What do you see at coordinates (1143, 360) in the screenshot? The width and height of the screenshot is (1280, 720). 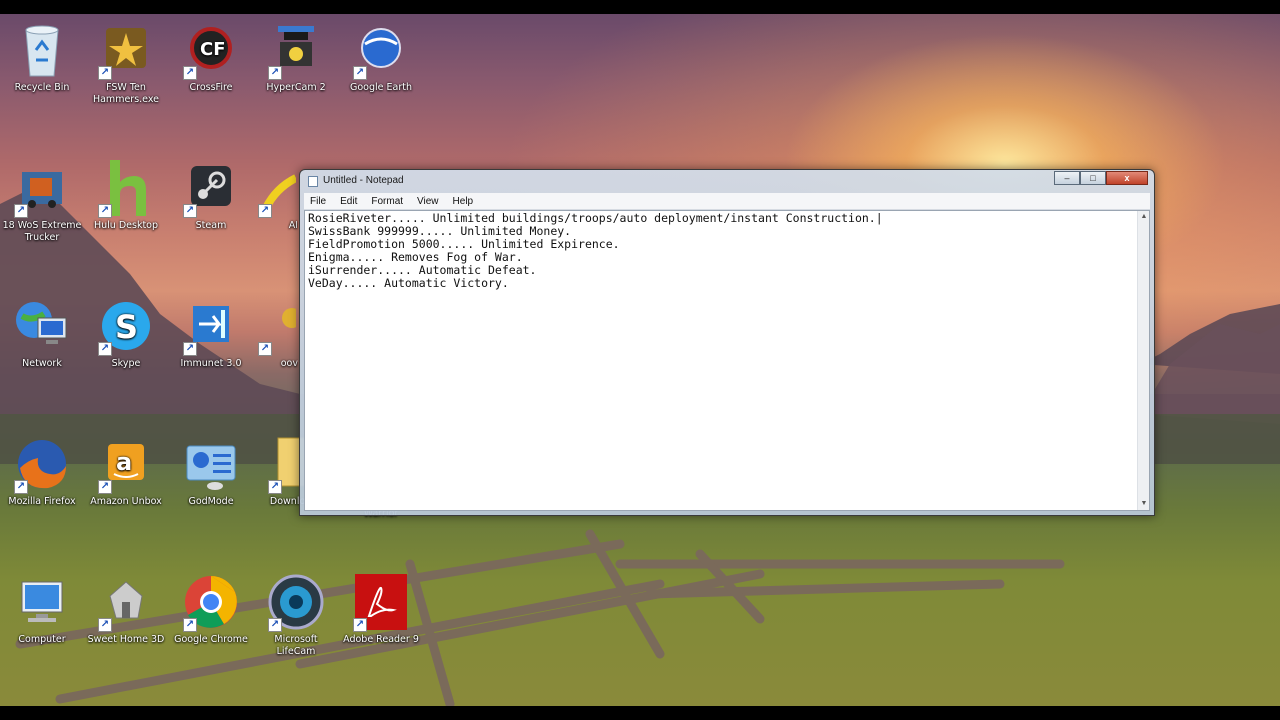 I see `vertical-scrollbar: ▲ ▼` at bounding box center [1143, 360].